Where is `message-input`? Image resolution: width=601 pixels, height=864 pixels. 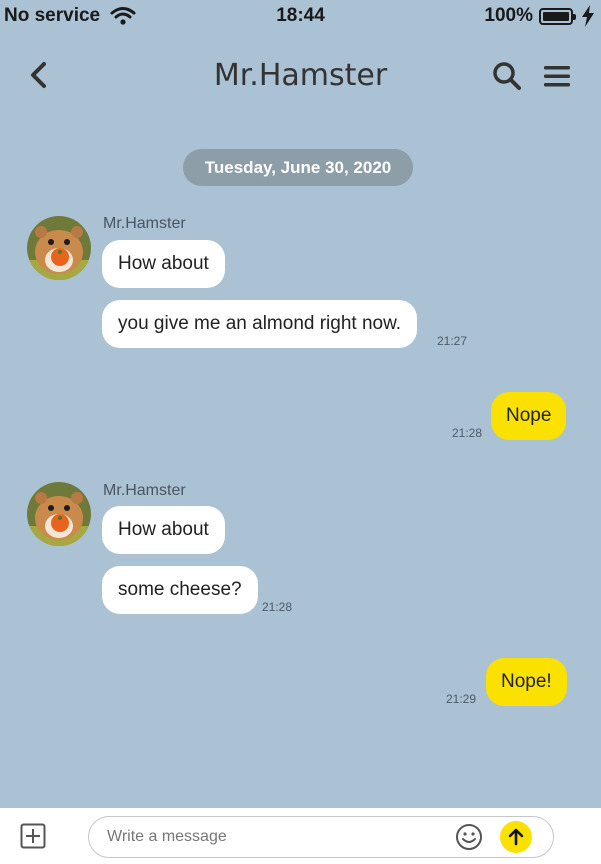 message-input is located at coordinates (277, 837).